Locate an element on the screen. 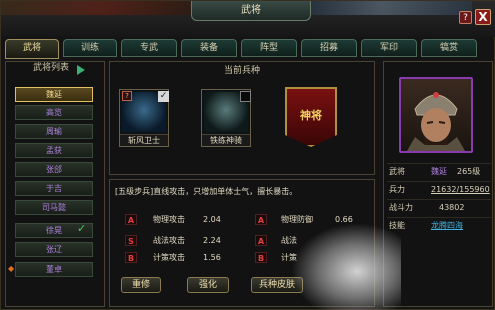 This screenshot has width=495, height=310. top-decoration-right is located at coordinates (382, 8).